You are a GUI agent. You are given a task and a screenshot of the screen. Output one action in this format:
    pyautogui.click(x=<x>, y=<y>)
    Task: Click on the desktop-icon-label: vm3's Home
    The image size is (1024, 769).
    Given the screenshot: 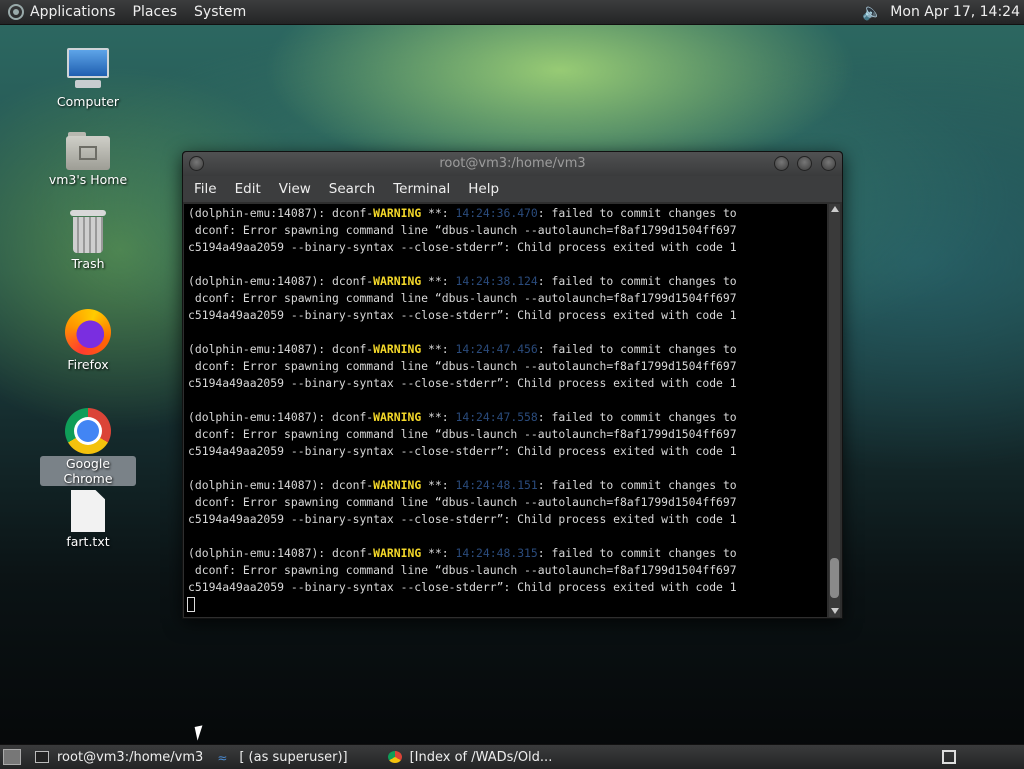 What is the action you would take?
    pyautogui.click(x=88, y=179)
    